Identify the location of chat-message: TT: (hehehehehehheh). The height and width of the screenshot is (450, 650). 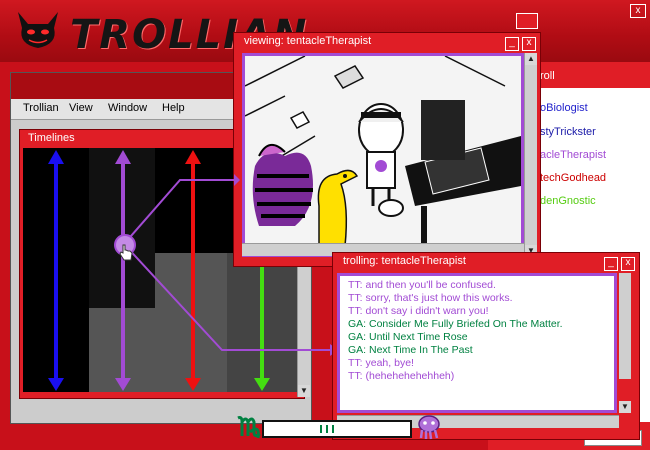
(401, 376).